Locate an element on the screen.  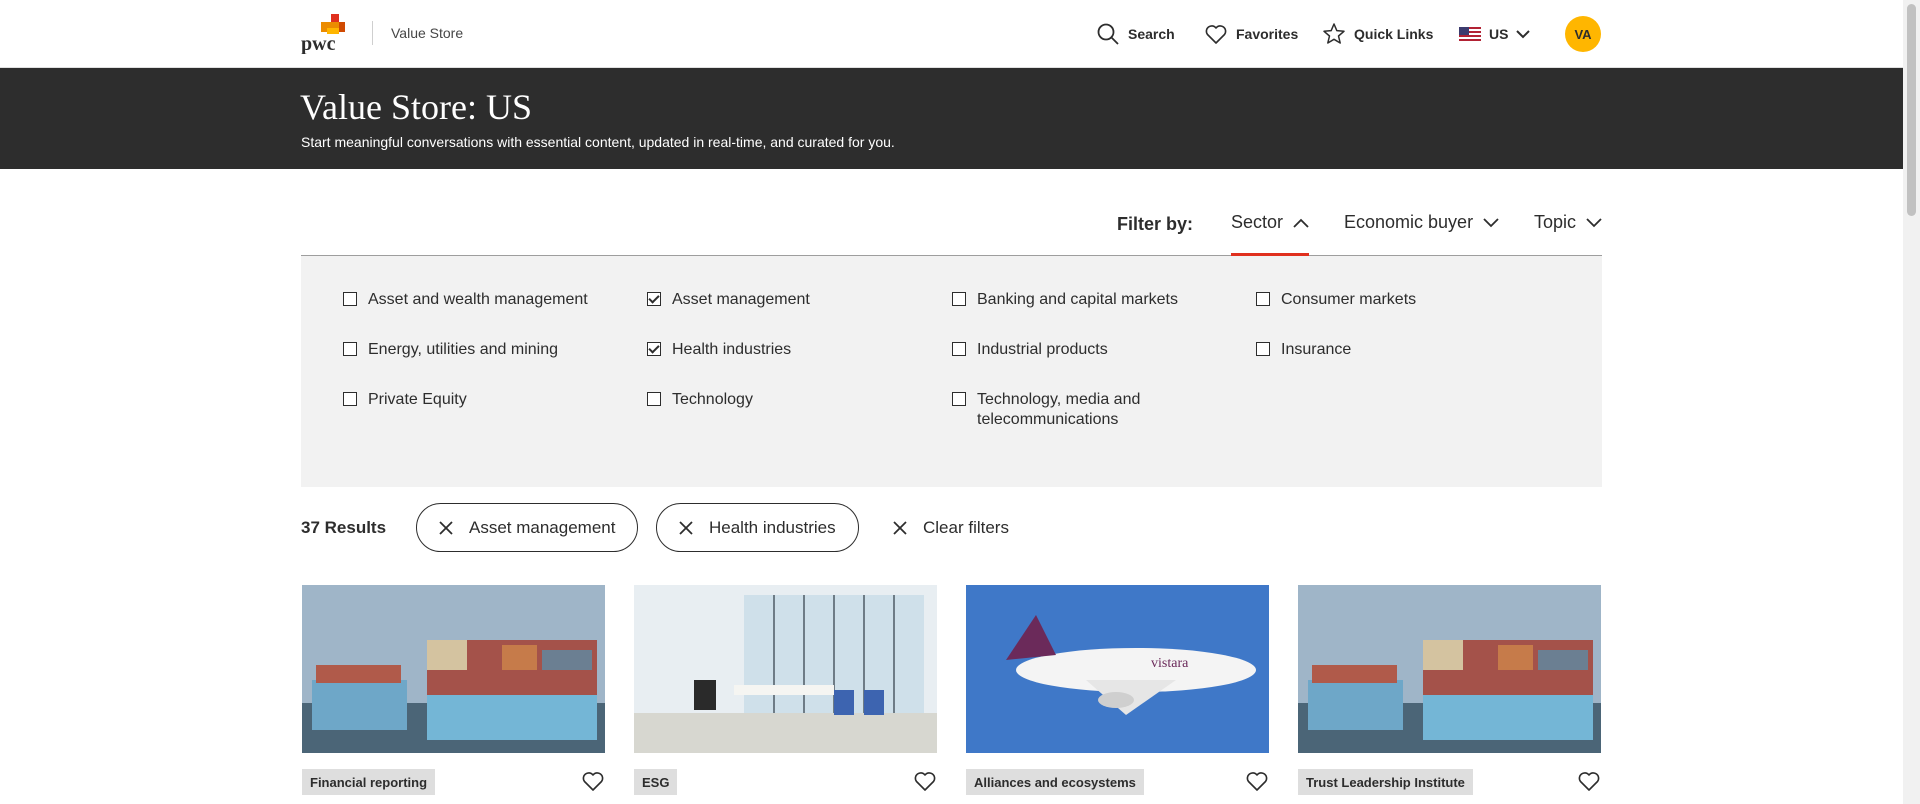
sector-option: Consumer markets is located at coordinates (1336, 300).